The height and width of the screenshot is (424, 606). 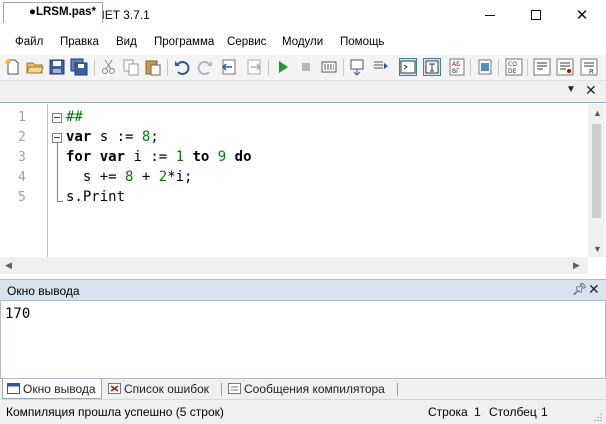 What do you see at coordinates (18, 314) in the screenshot?
I see `output-text: 170` at bounding box center [18, 314].